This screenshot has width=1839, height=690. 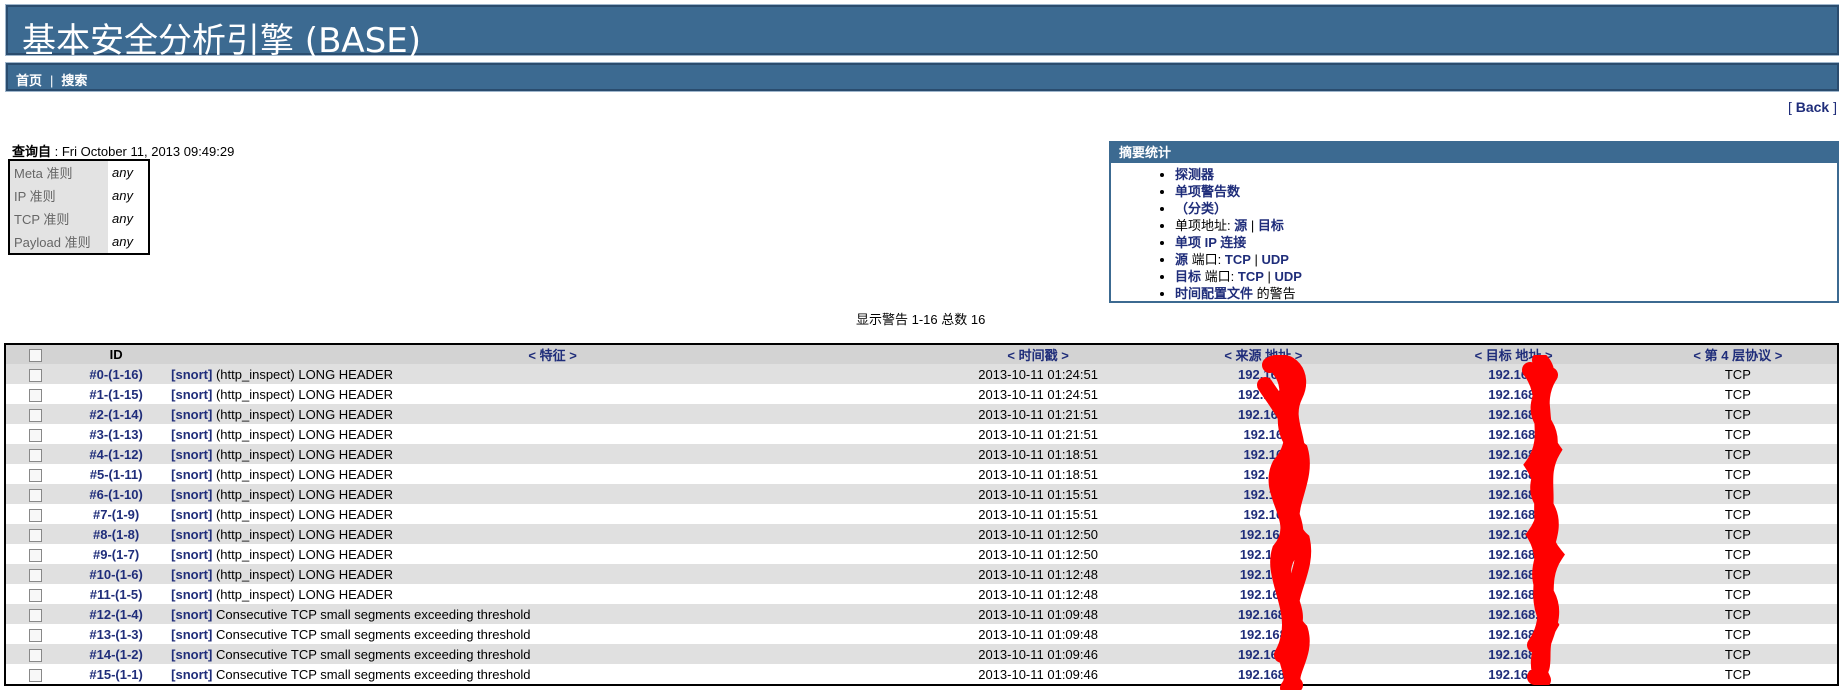 What do you see at coordinates (36, 356) in the screenshot?
I see `select-all-checkbox` at bounding box center [36, 356].